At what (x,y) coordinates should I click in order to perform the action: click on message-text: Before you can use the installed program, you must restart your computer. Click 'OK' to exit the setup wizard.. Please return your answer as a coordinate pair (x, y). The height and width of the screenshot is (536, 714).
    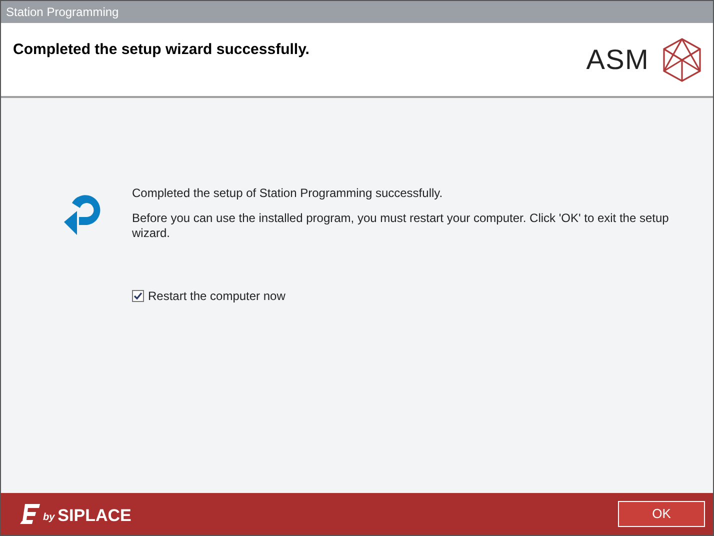
    Looking at the image, I should click on (401, 226).